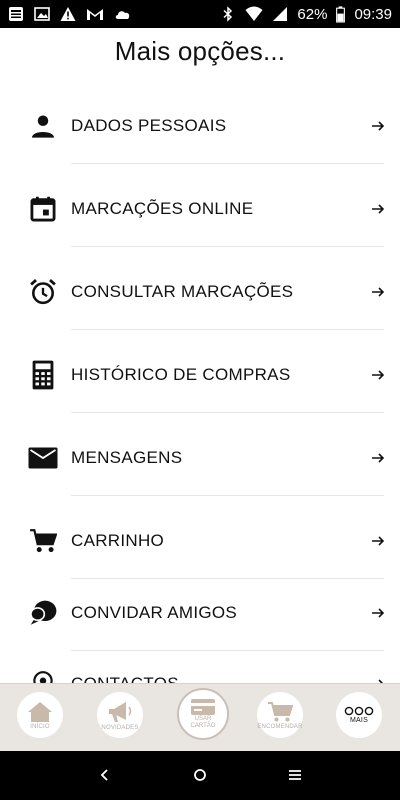 This screenshot has height=800, width=400. What do you see at coordinates (118, 540) in the screenshot?
I see `menu-item-label: CARRINHO` at bounding box center [118, 540].